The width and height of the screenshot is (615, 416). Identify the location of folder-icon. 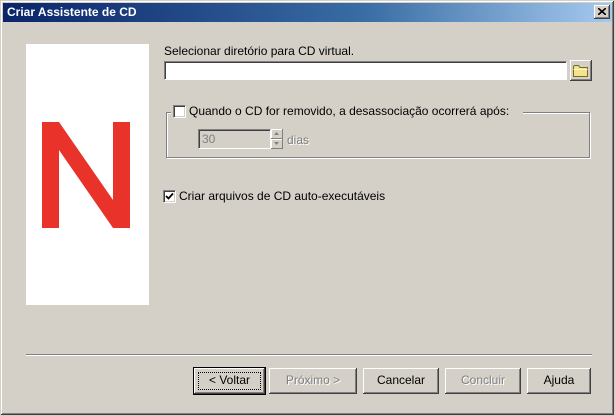
(580, 71).